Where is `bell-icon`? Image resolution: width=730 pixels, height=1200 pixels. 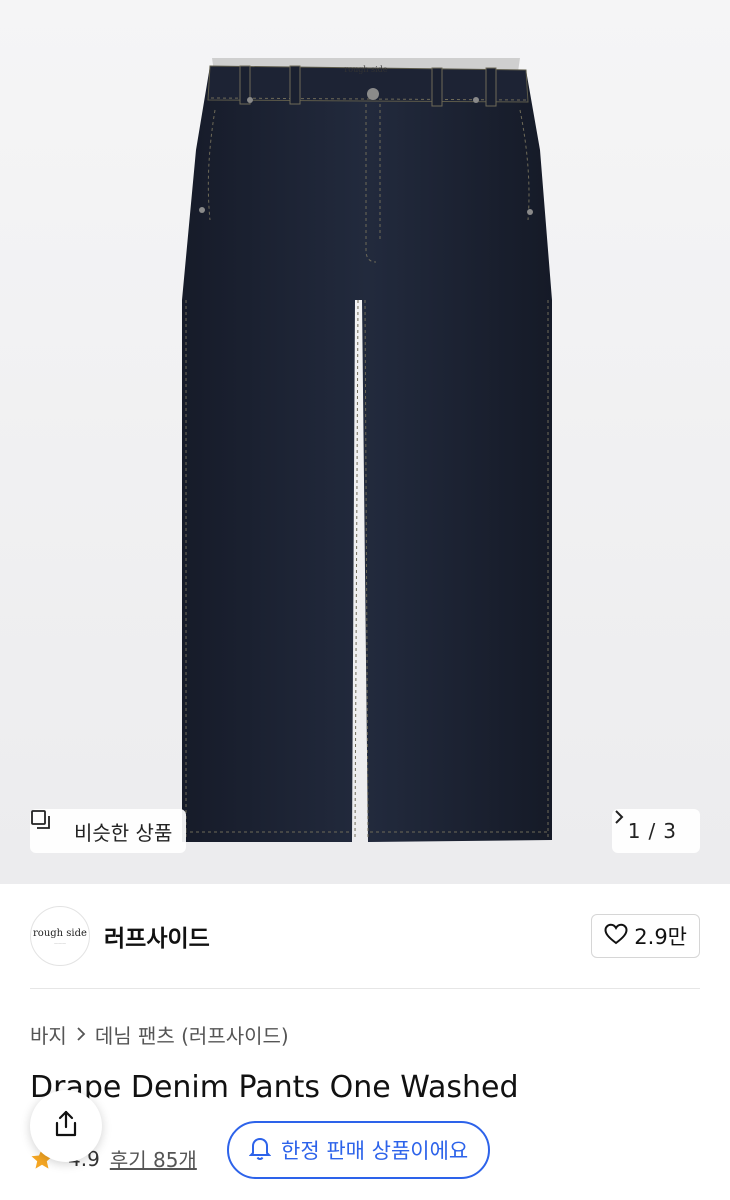
bell-icon is located at coordinates (260, 1150).